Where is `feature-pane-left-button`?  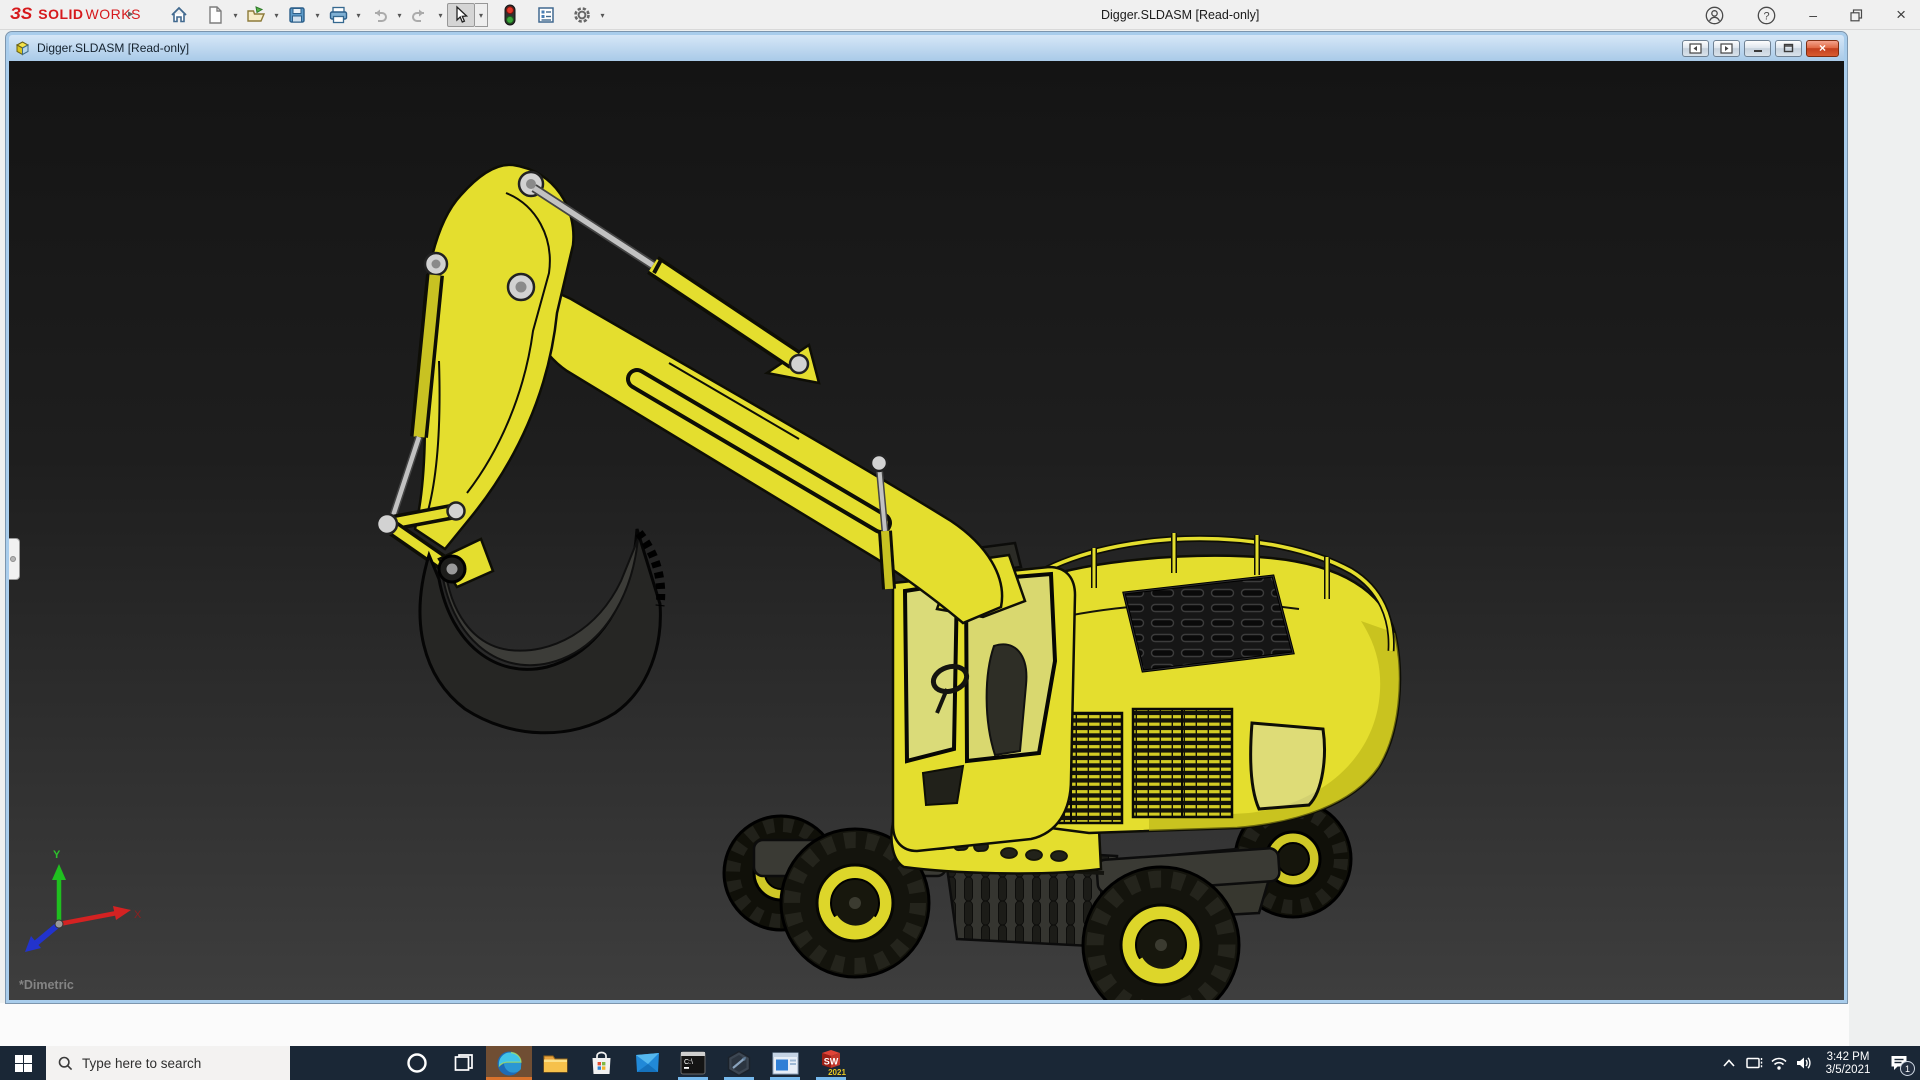
feature-pane-left-button is located at coordinates (1695, 48).